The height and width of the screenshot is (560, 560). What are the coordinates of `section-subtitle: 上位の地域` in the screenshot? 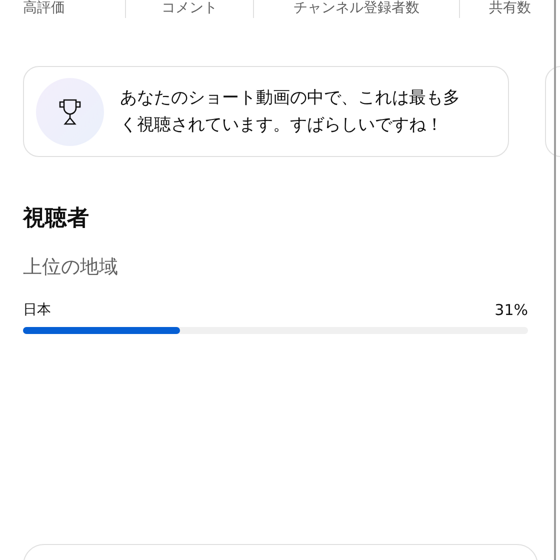 It's located at (71, 267).